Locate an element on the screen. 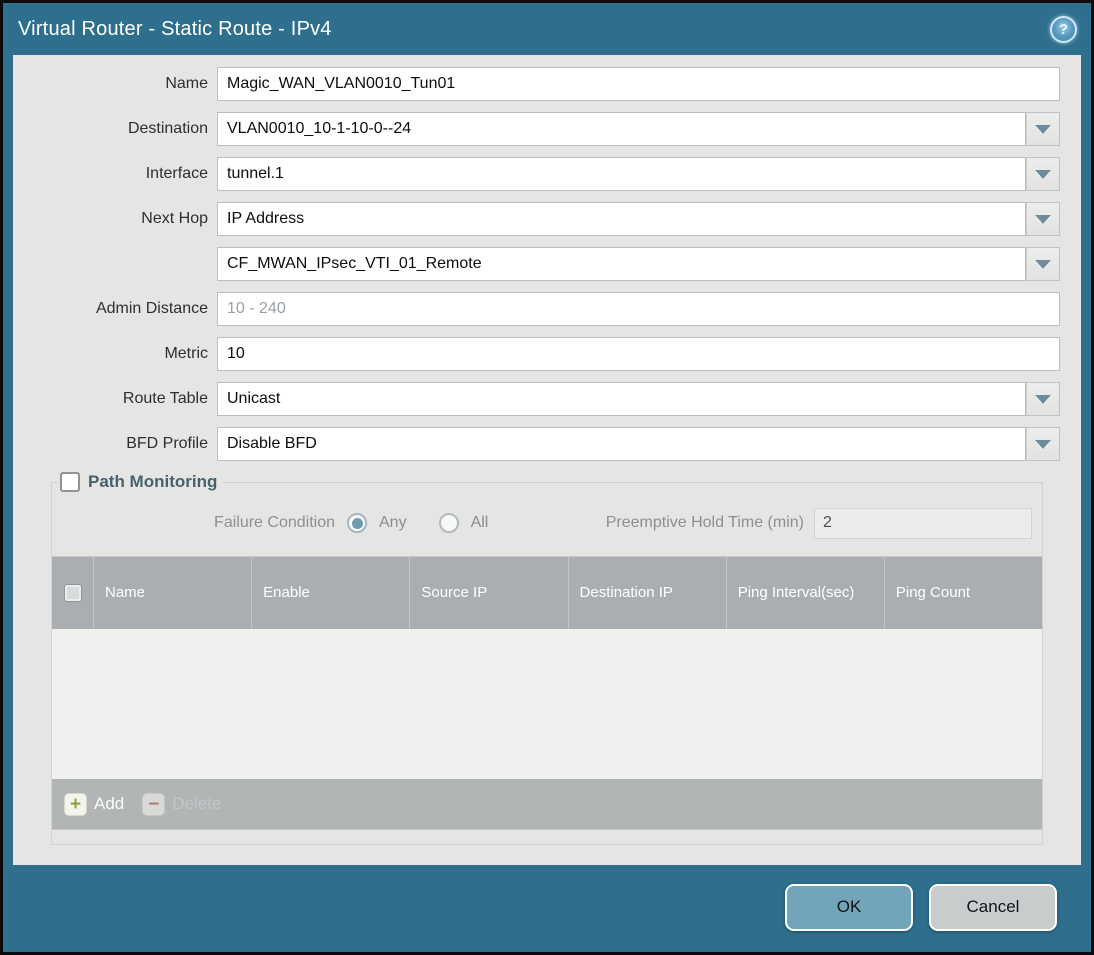 This screenshot has height=955, width=1094. admin-distance-input is located at coordinates (638, 309).